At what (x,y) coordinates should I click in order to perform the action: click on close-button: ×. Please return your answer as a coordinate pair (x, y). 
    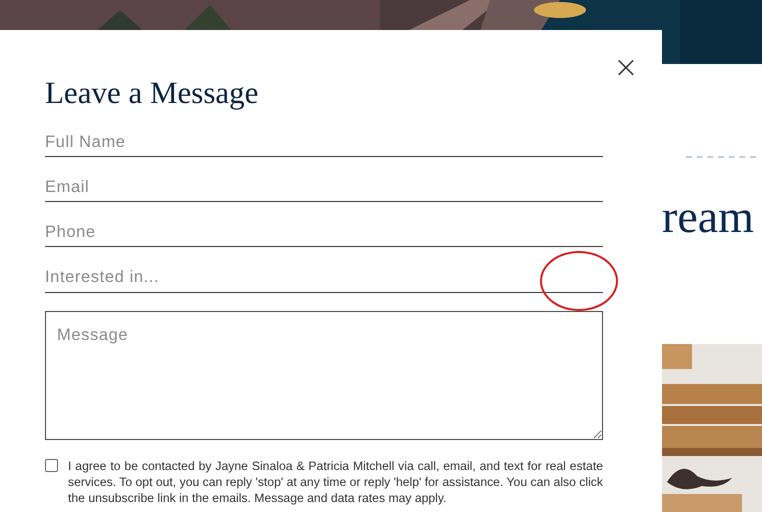
    Looking at the image, I should click on (626, 68).